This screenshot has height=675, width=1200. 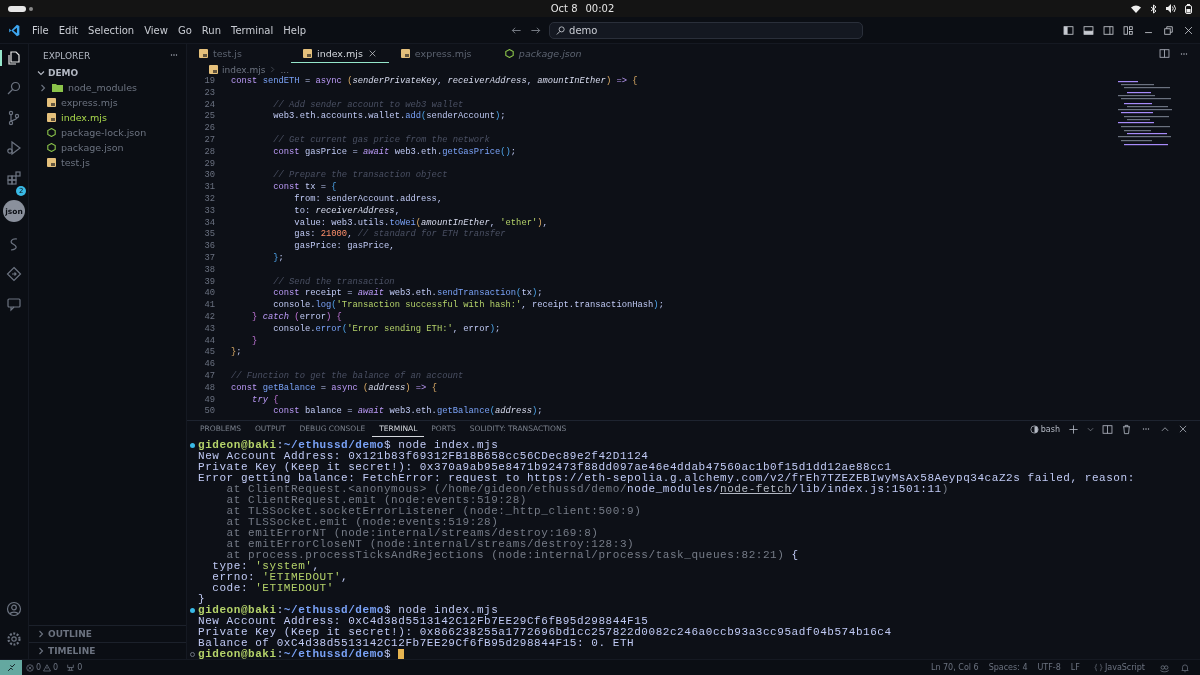 I want to click on bluetooth-icon, so click(x=1153, y=8).